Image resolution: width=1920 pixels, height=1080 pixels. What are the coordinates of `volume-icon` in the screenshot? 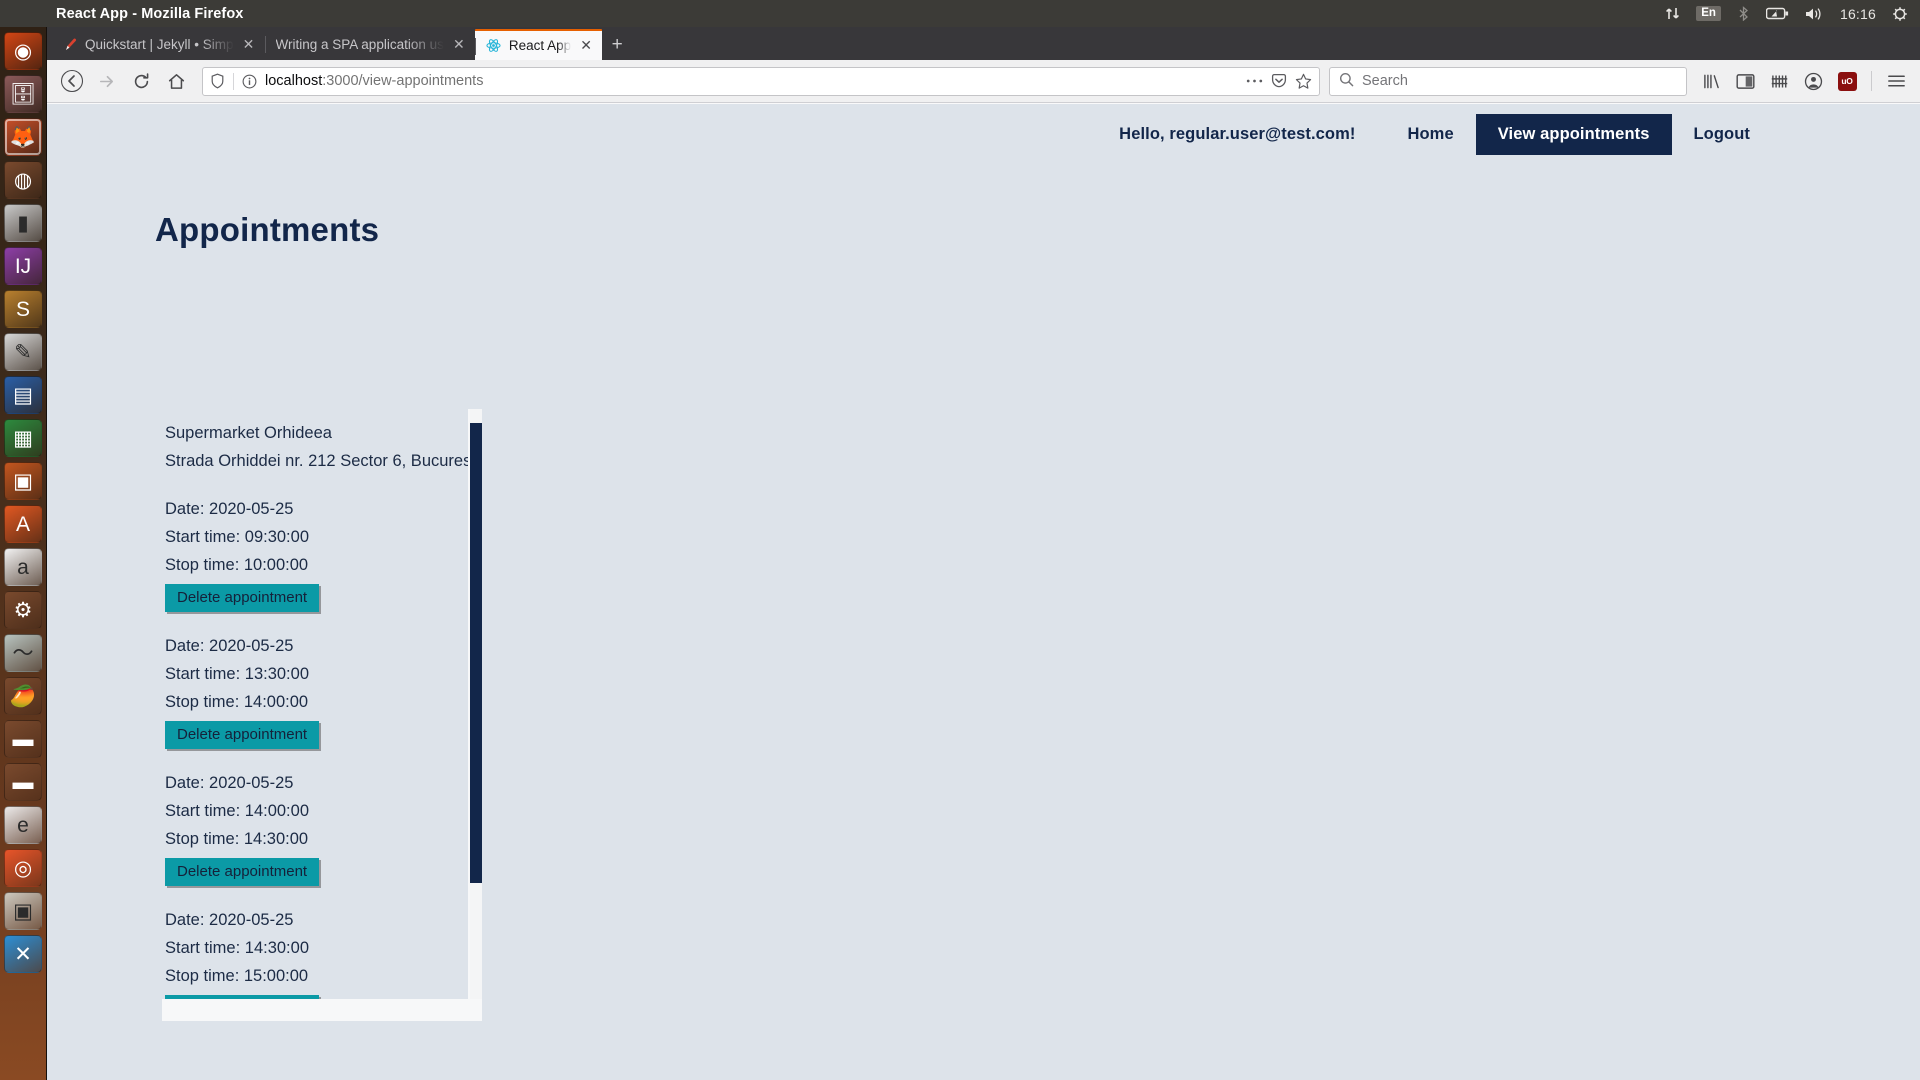 It's located at (1814, 14).